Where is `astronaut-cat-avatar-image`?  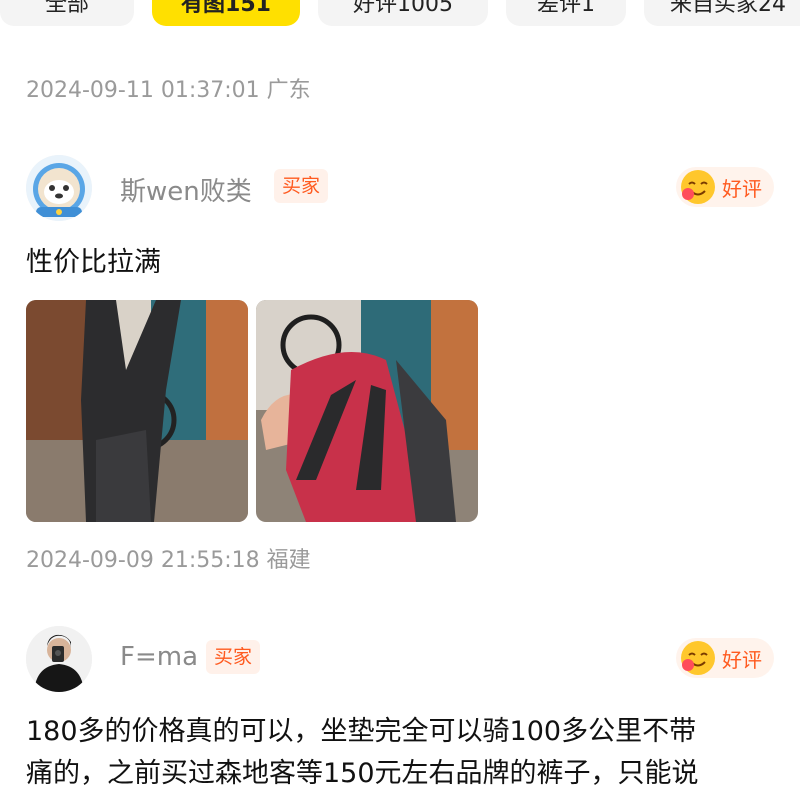
astronaut-cat-avatar-image is located at coordinates (59, 188).